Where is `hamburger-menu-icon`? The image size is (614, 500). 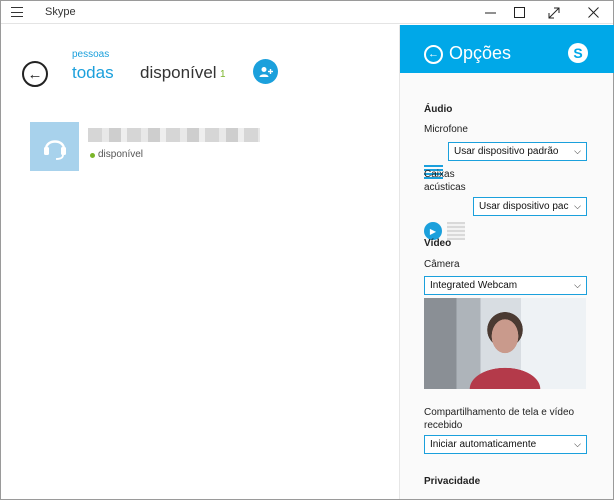 hamburger-menu-icon is located at coordinates (17, 12).